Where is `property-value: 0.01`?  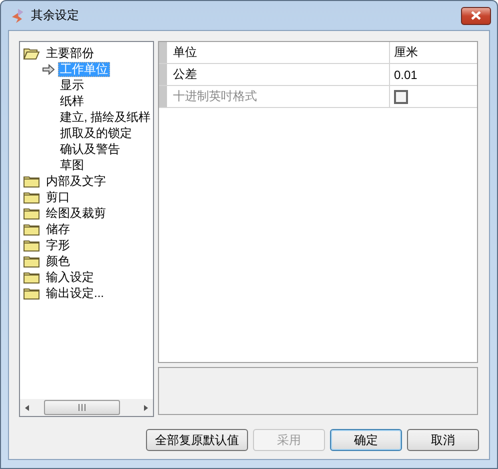 property-value: 0.01 is located at coordinates (406, 75).